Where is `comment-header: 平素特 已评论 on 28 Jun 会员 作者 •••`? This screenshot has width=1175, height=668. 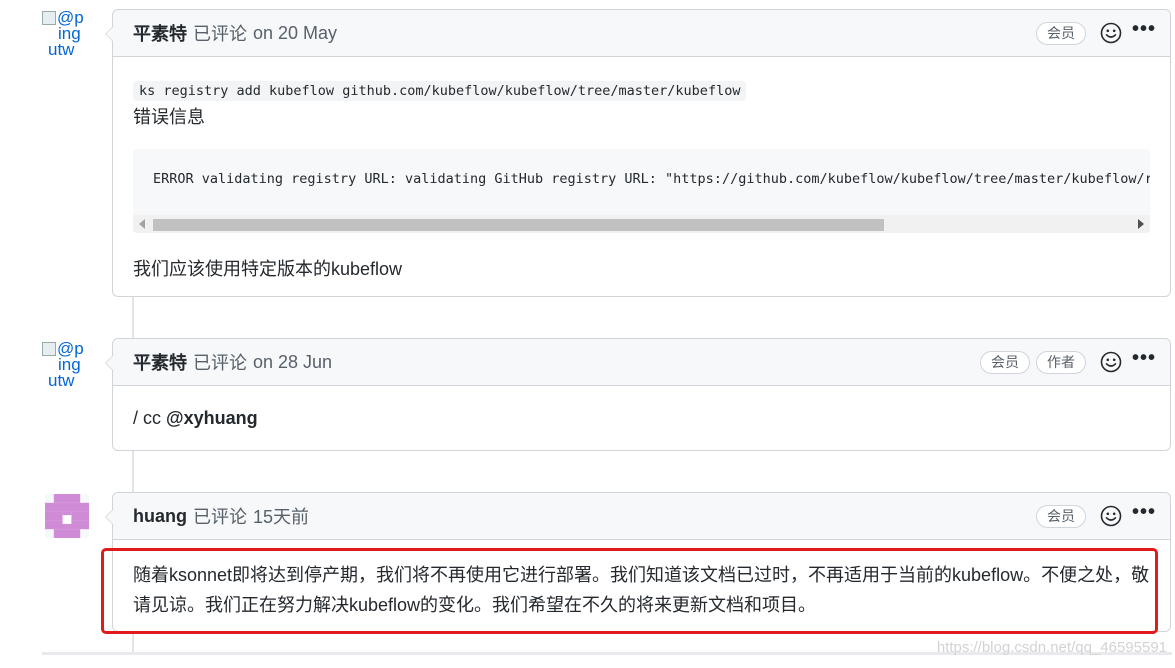
comment-header: 平素特 已评论 on 28 Jun 会员 作者 ••• is located at coordinates (637, 362).